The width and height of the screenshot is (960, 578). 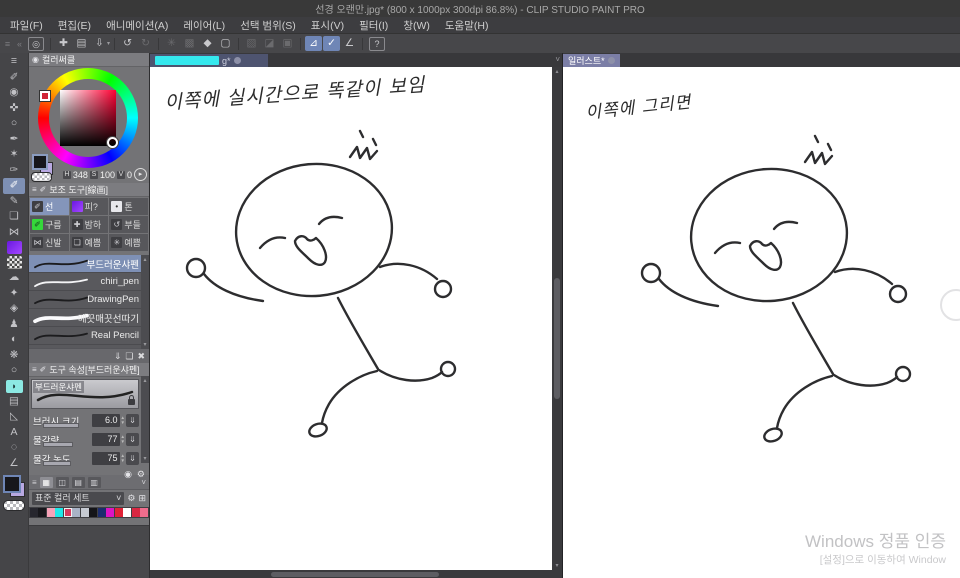 I want to click on pen-tool: ✒, so click(x=14, y=140).